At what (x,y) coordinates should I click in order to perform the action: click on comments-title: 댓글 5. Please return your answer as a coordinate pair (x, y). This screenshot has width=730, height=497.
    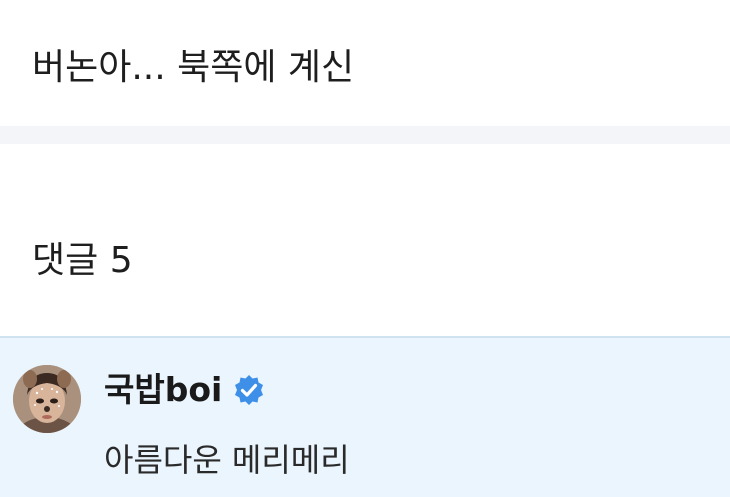
    Looking at the image, I should click on (82, 261).